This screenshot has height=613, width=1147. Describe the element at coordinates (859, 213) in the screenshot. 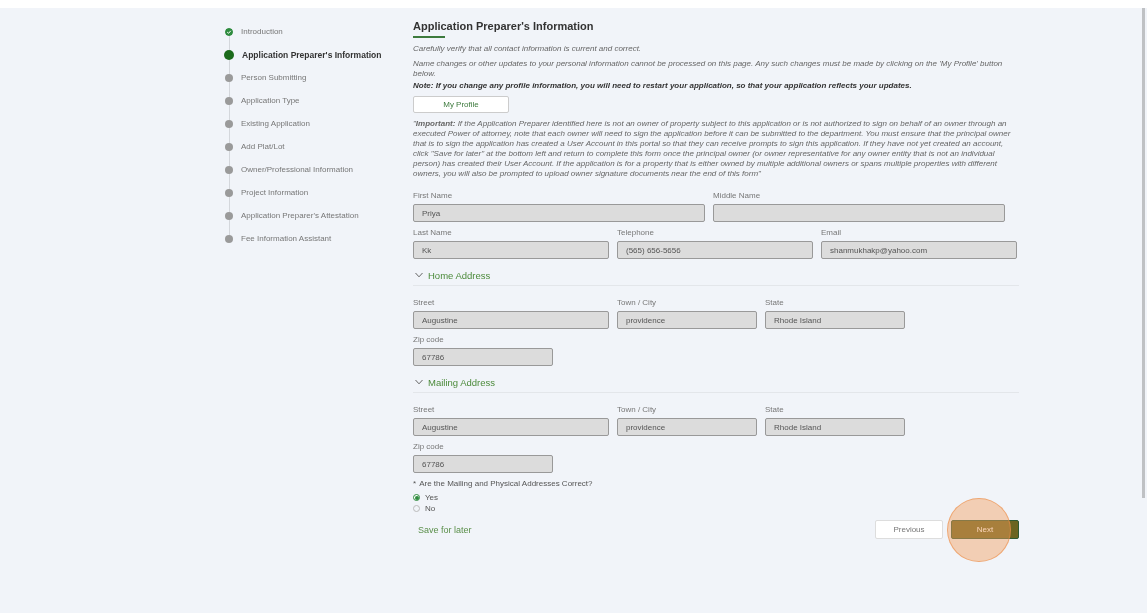

I see `input-field` at that location.